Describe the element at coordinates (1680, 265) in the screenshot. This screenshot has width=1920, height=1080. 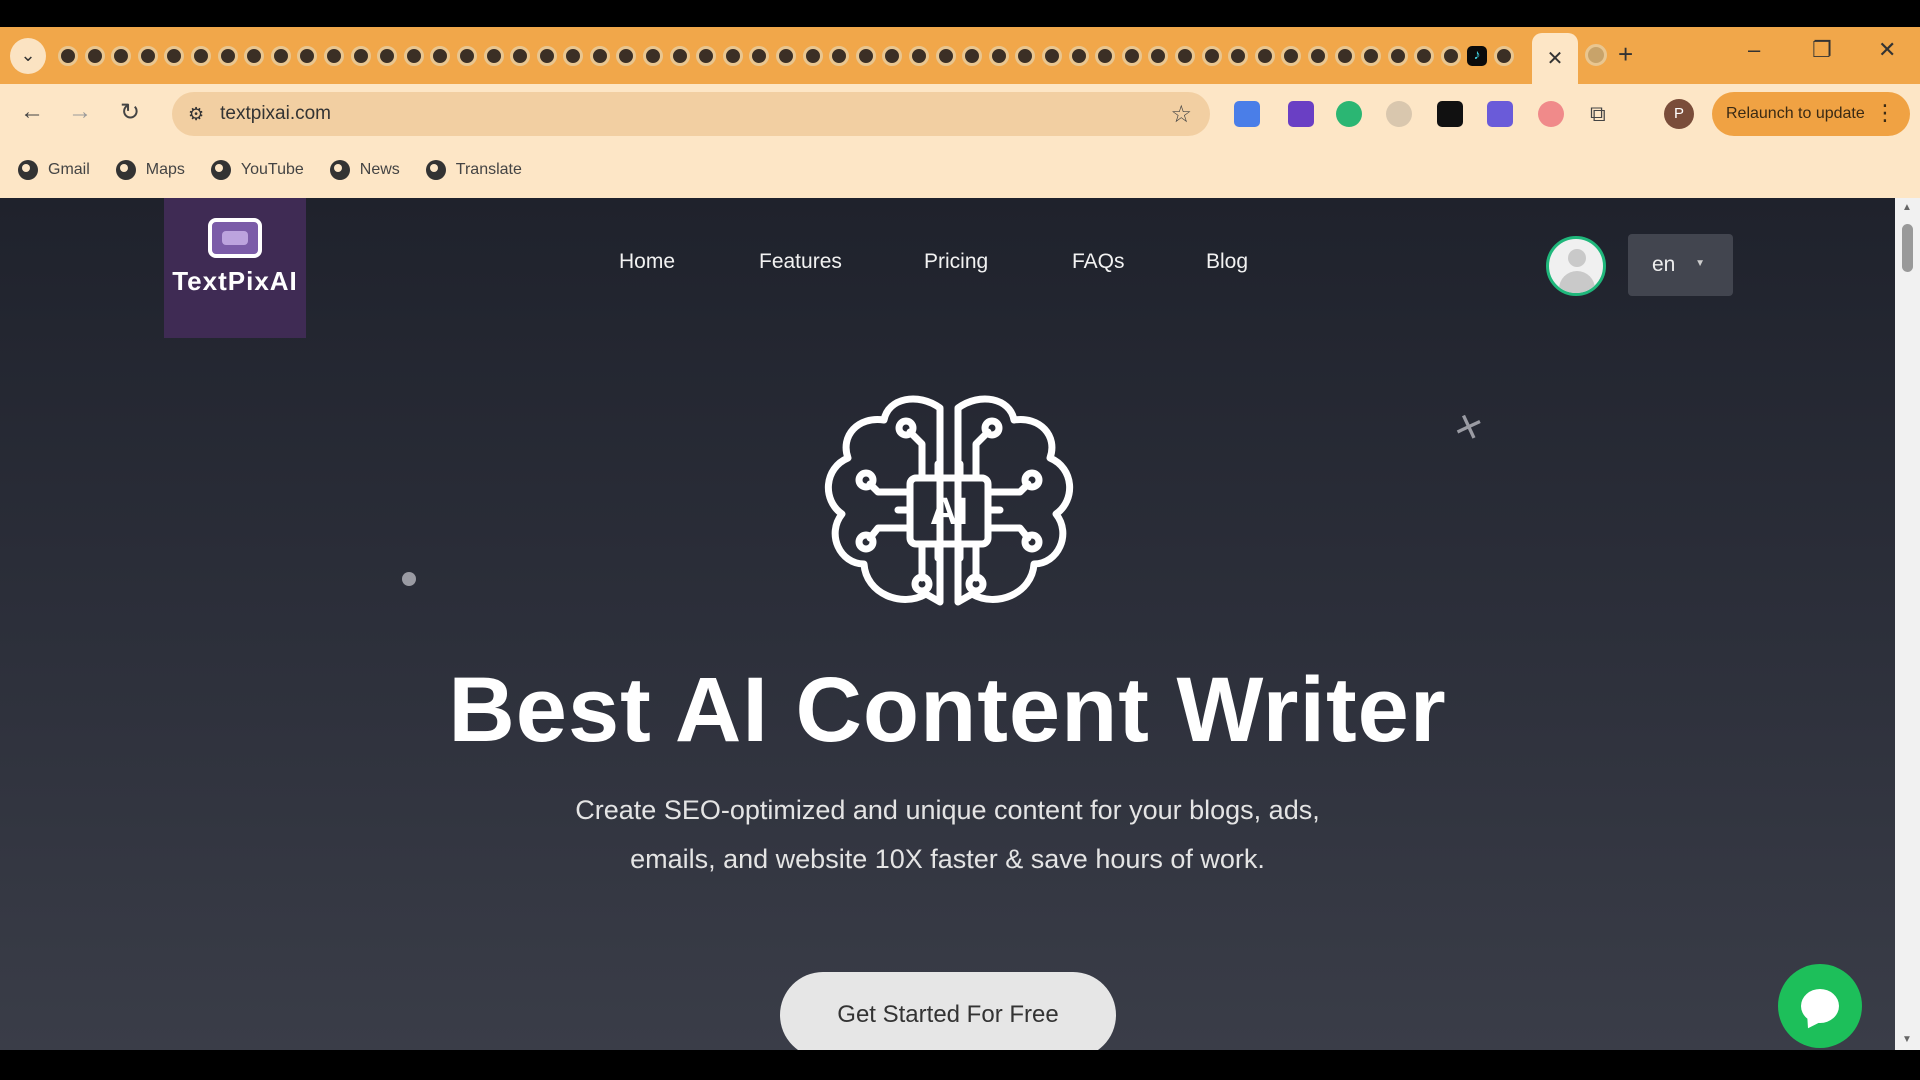
I see `language-select: en ▼` at that location.